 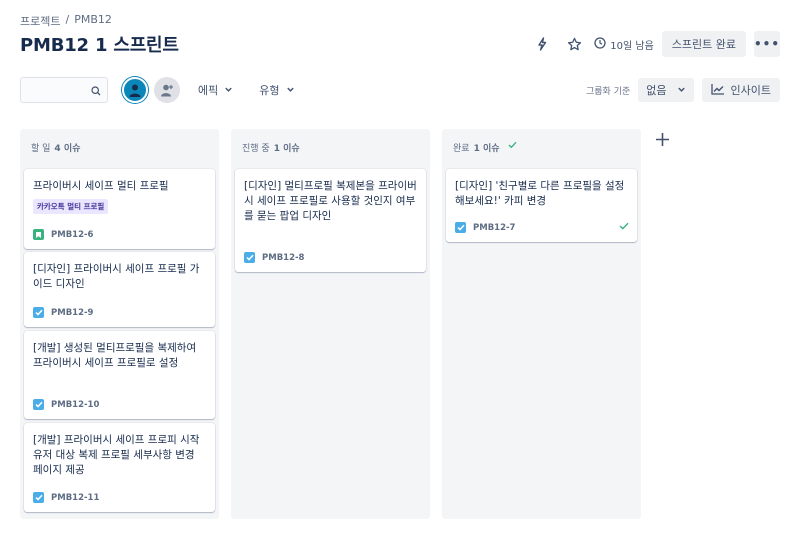 I want to click on lightning-icon, so click(x=542, y=44).